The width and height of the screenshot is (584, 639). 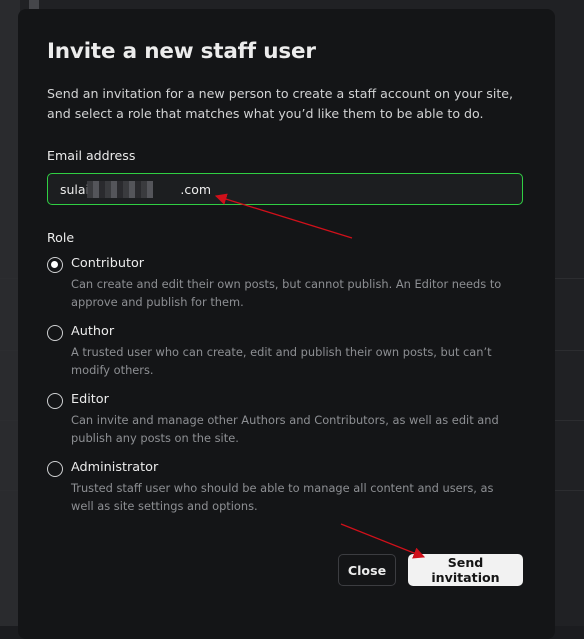 I want to click on modal-title: Invite a new staff user, so click(x=181, y=51).